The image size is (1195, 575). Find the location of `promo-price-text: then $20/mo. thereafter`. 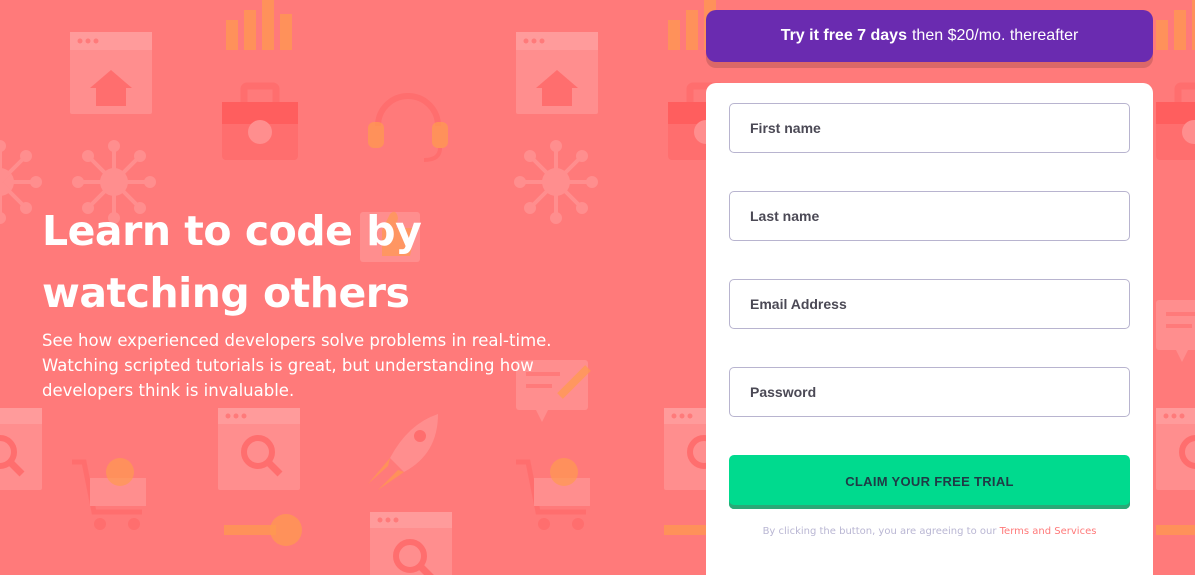

promo-price-text: then $20/mo. thereafter is located at coordinates (995, 35).